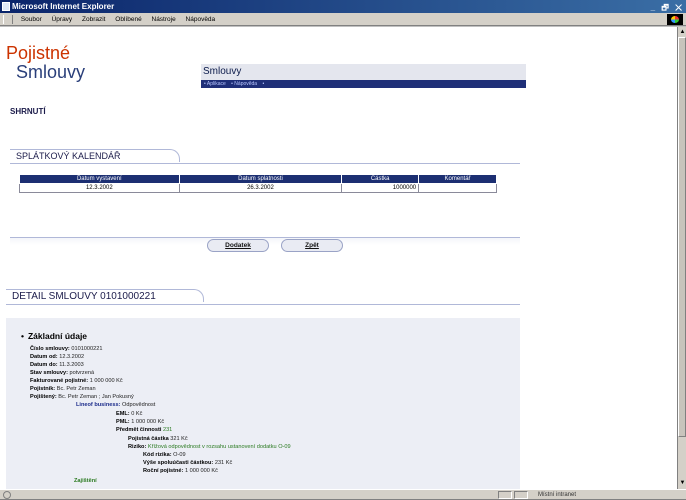 The width and height of the screenshot is (686, 500). What do you see at coordinates (129, 414) in the screenshot?
I see `field-eml: EML: 0 Kč` at bounding box center [129, 414].